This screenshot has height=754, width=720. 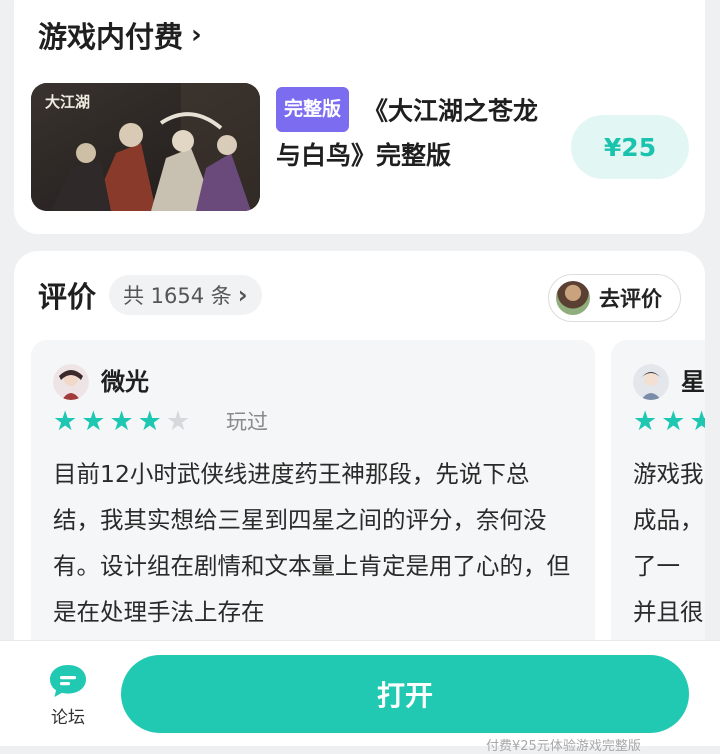 I want to click on play-status: 玩过, so click(x=247, y=422).